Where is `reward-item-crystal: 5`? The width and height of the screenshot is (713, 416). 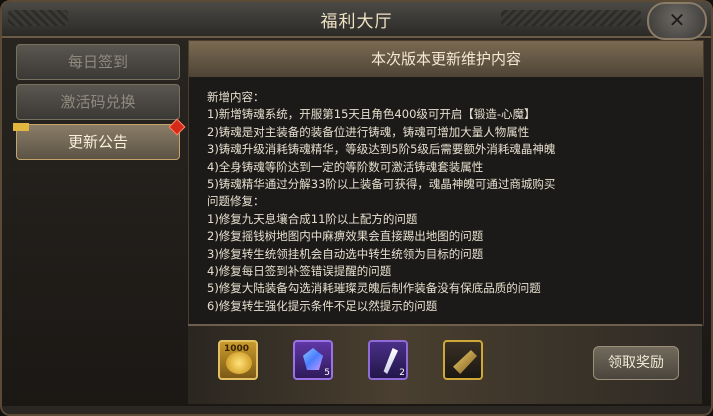 reward-item-crystal: 5 is located at coordinates (313, 360).